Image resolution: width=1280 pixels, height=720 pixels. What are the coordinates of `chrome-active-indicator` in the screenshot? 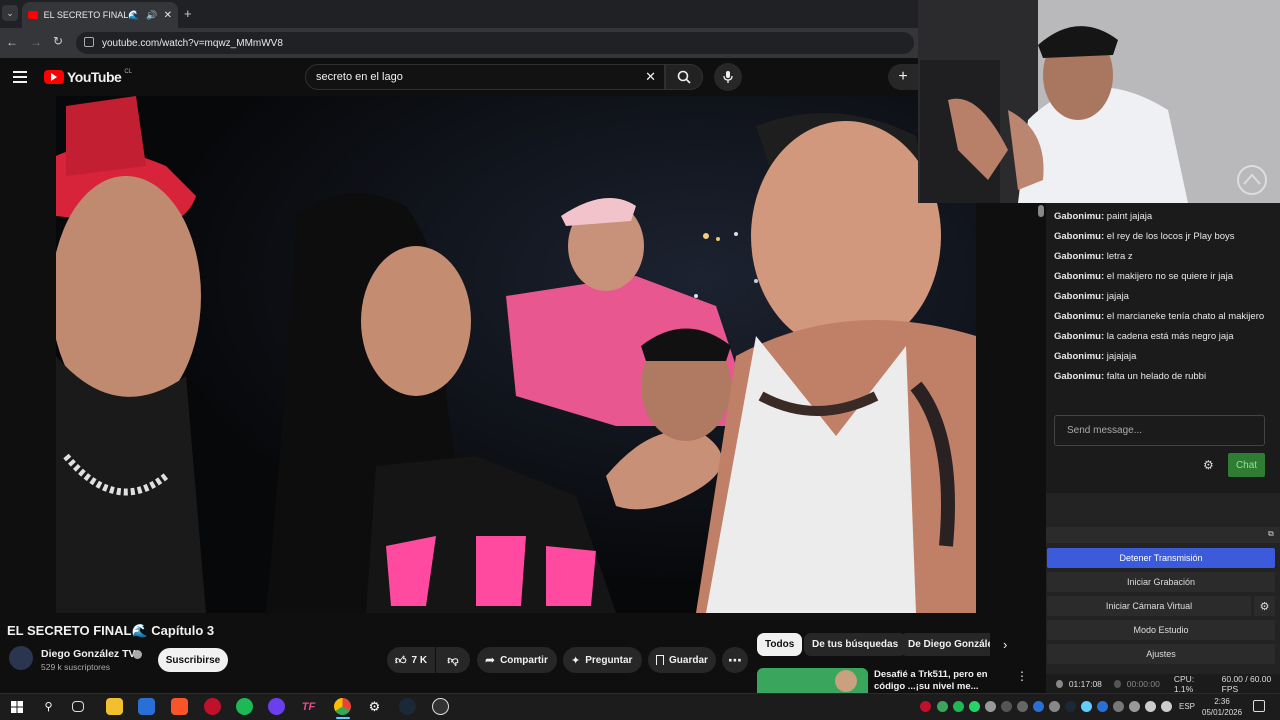 It's located at (343, 718).